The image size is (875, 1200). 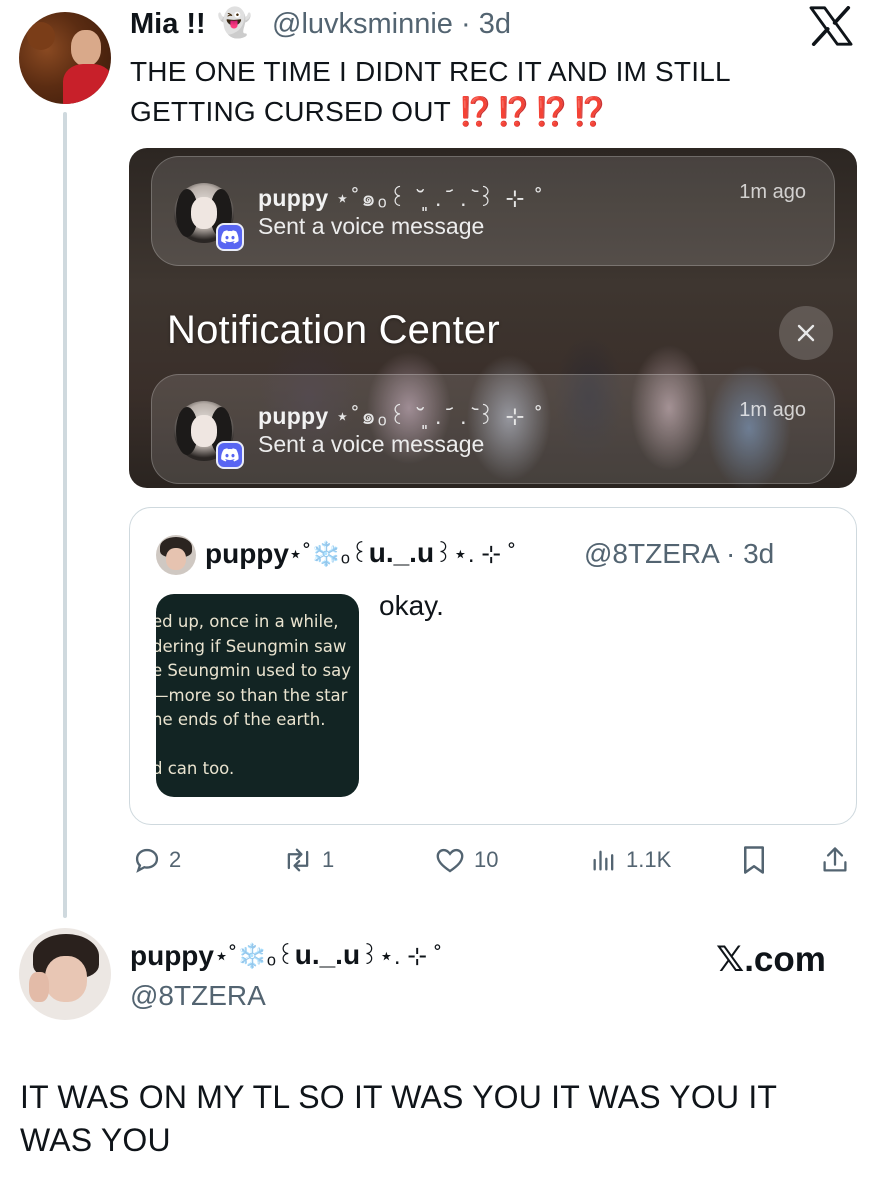 What do you see at coordinates (234, 22) in the screenshot?
I see `ghost-emoji-icon: 👻` at bounding box center [234, 22].